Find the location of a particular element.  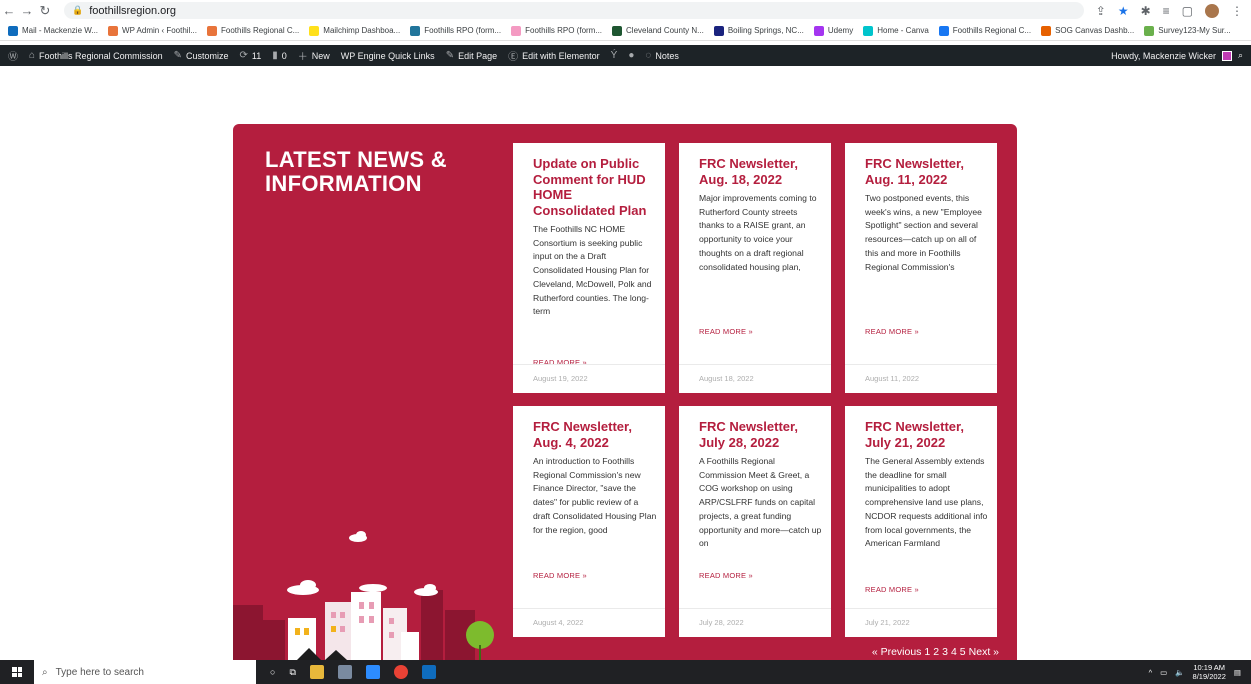

split-view-icon: ▢ is located at coordinates (1187, 11).